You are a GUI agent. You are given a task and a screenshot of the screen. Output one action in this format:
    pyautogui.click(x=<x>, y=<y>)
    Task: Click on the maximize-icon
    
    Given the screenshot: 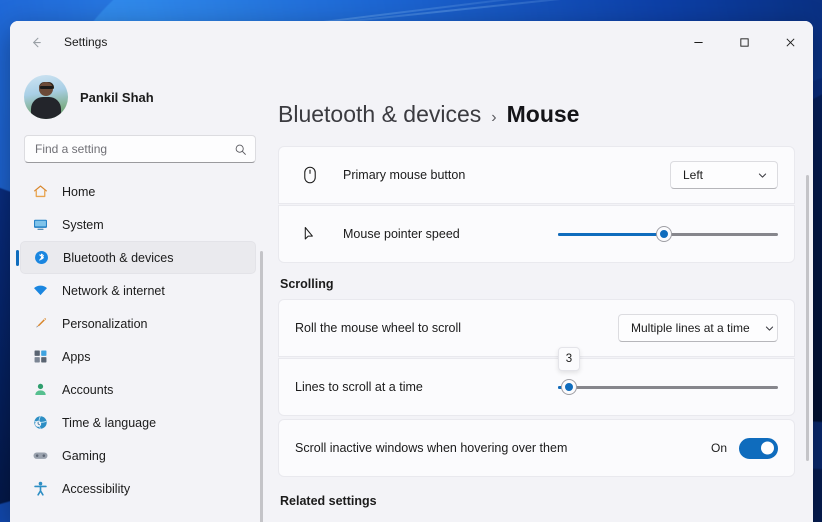 What is the action you would take?
    pyautogui.click(x=744, y=42)
    